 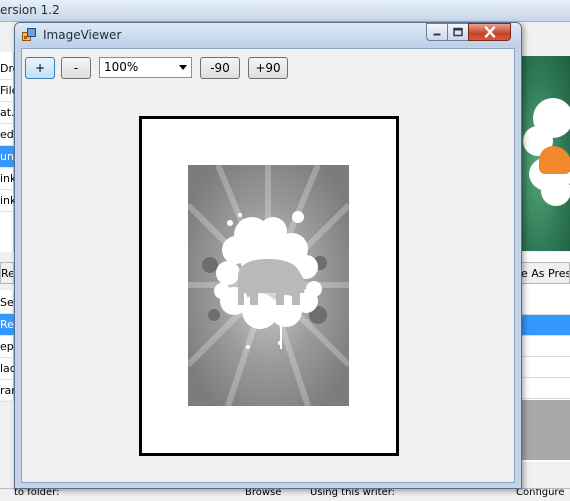 I want to click on background-status-text: Using this writer:, so click(x=353, y=493).